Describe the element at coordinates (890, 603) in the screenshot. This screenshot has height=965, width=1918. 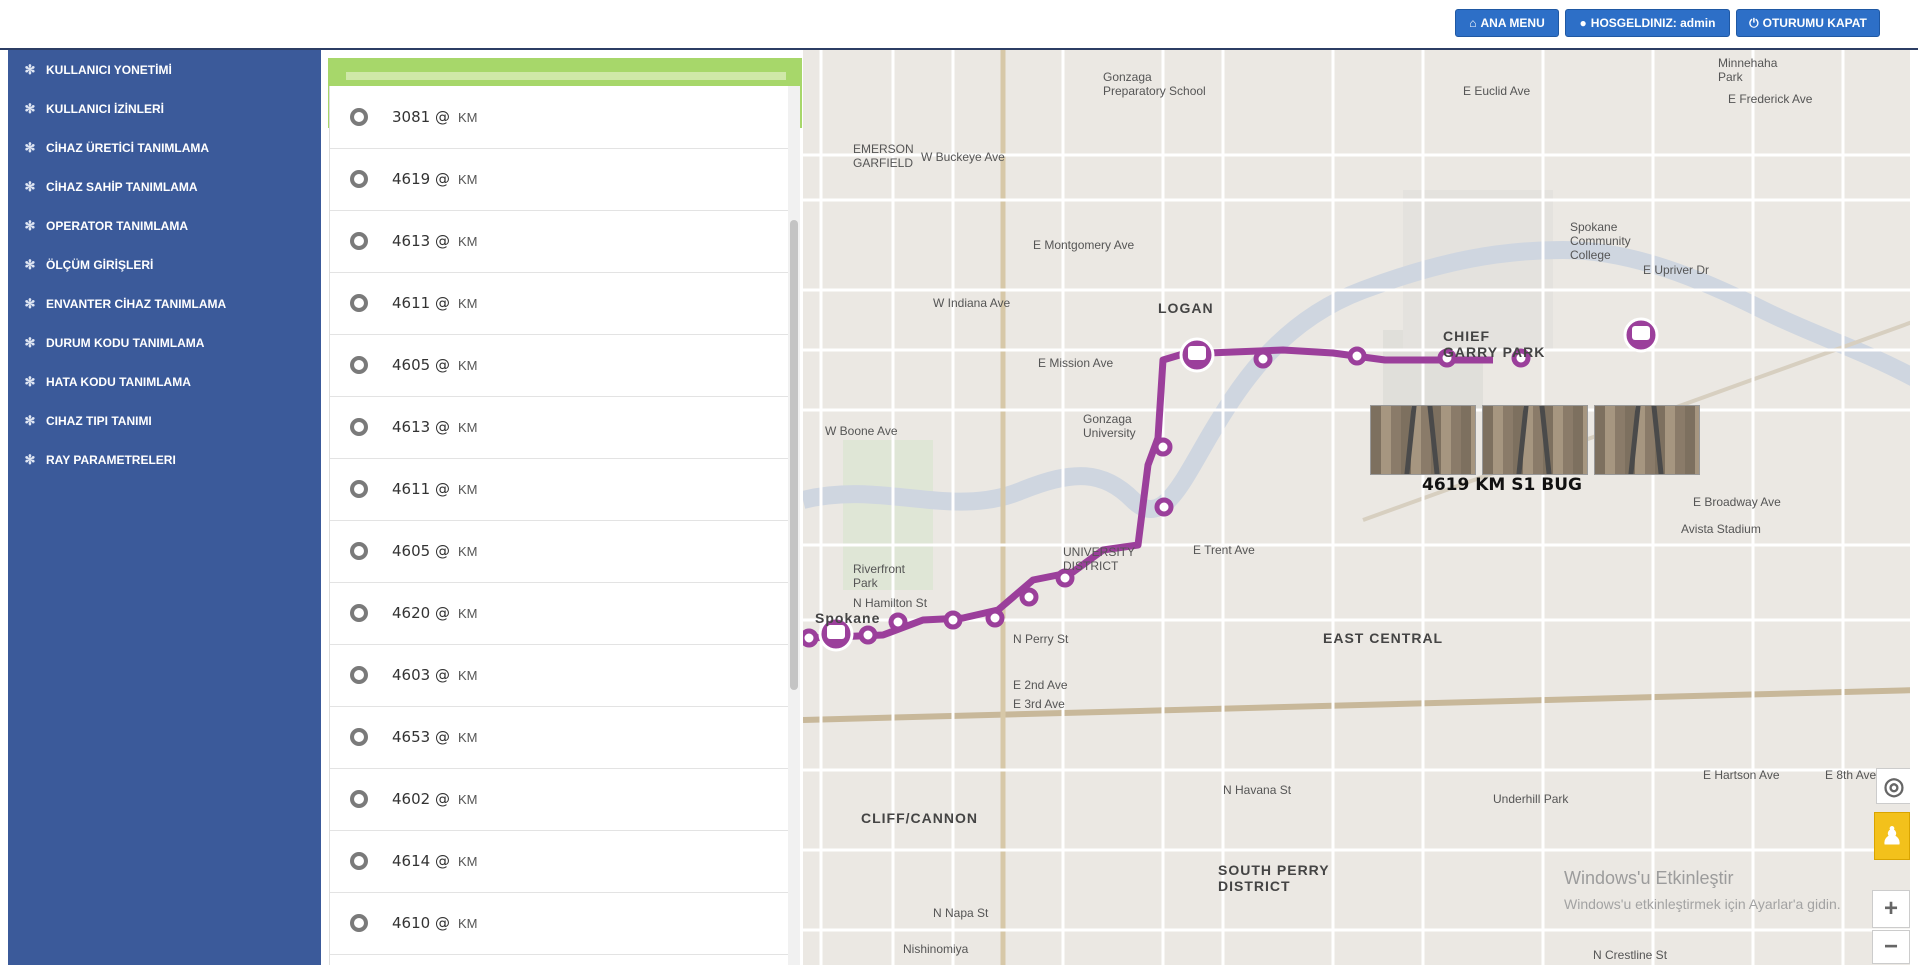
I see `street-label: N Hamilton St` at that location.